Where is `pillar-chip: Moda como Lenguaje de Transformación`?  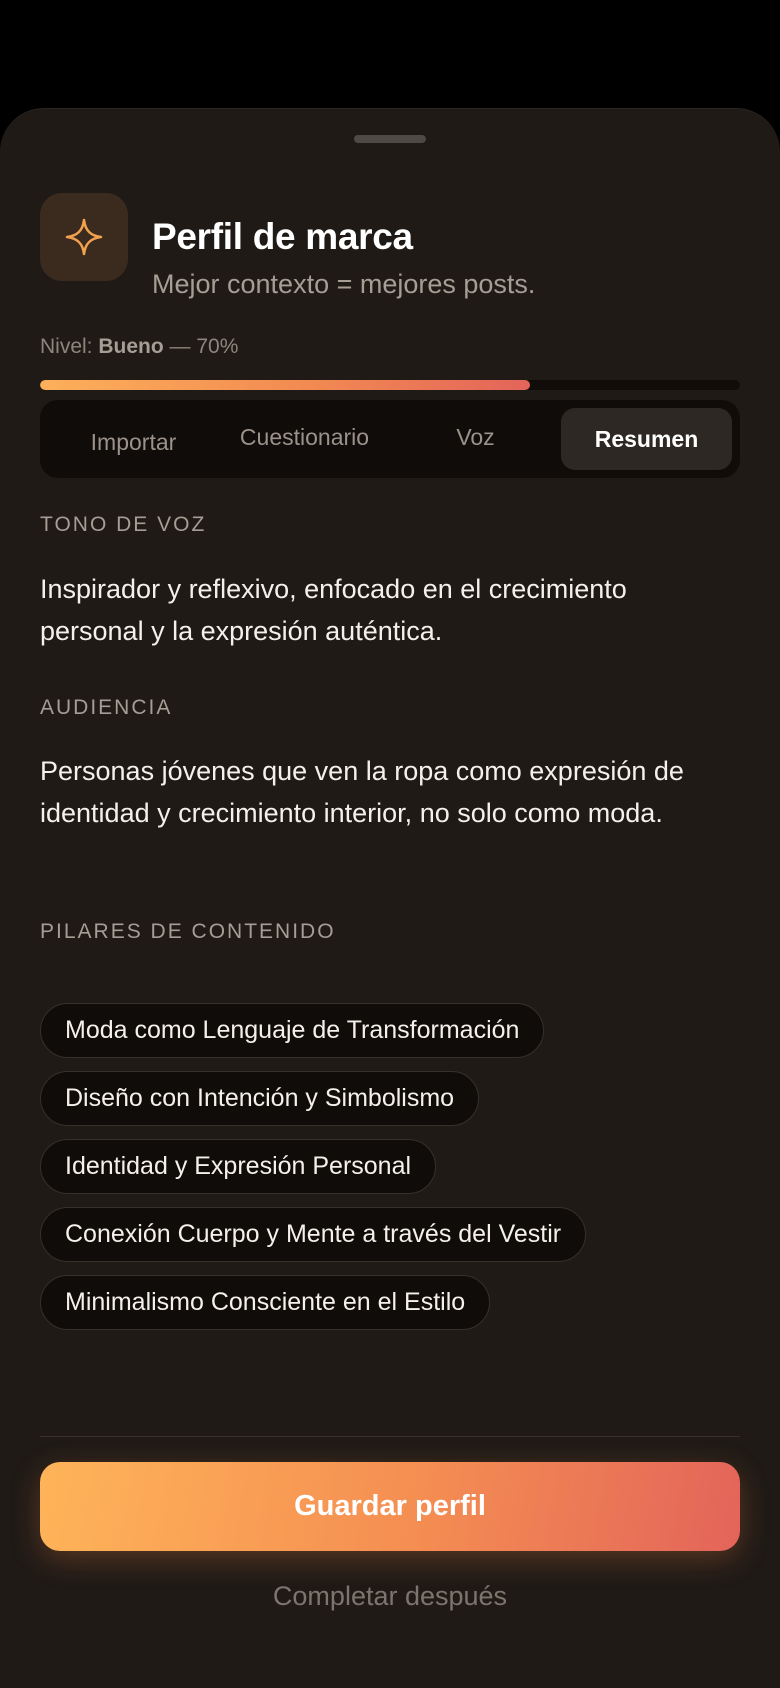
pillar-chip: Moda como Lenguaje de Transformación is located at coordinates (292, 1030).